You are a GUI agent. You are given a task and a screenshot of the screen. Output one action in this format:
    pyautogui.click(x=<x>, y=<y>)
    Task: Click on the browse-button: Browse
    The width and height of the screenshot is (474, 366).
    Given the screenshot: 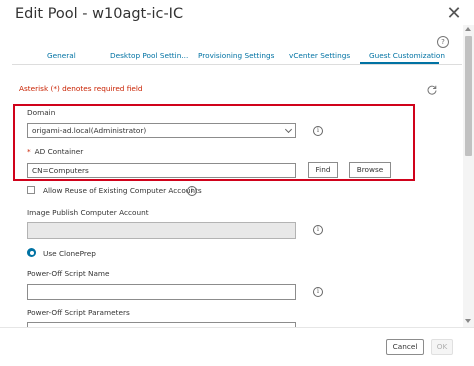 What is the action you would take?
    pyautogui.click(x=370, y=170)
    